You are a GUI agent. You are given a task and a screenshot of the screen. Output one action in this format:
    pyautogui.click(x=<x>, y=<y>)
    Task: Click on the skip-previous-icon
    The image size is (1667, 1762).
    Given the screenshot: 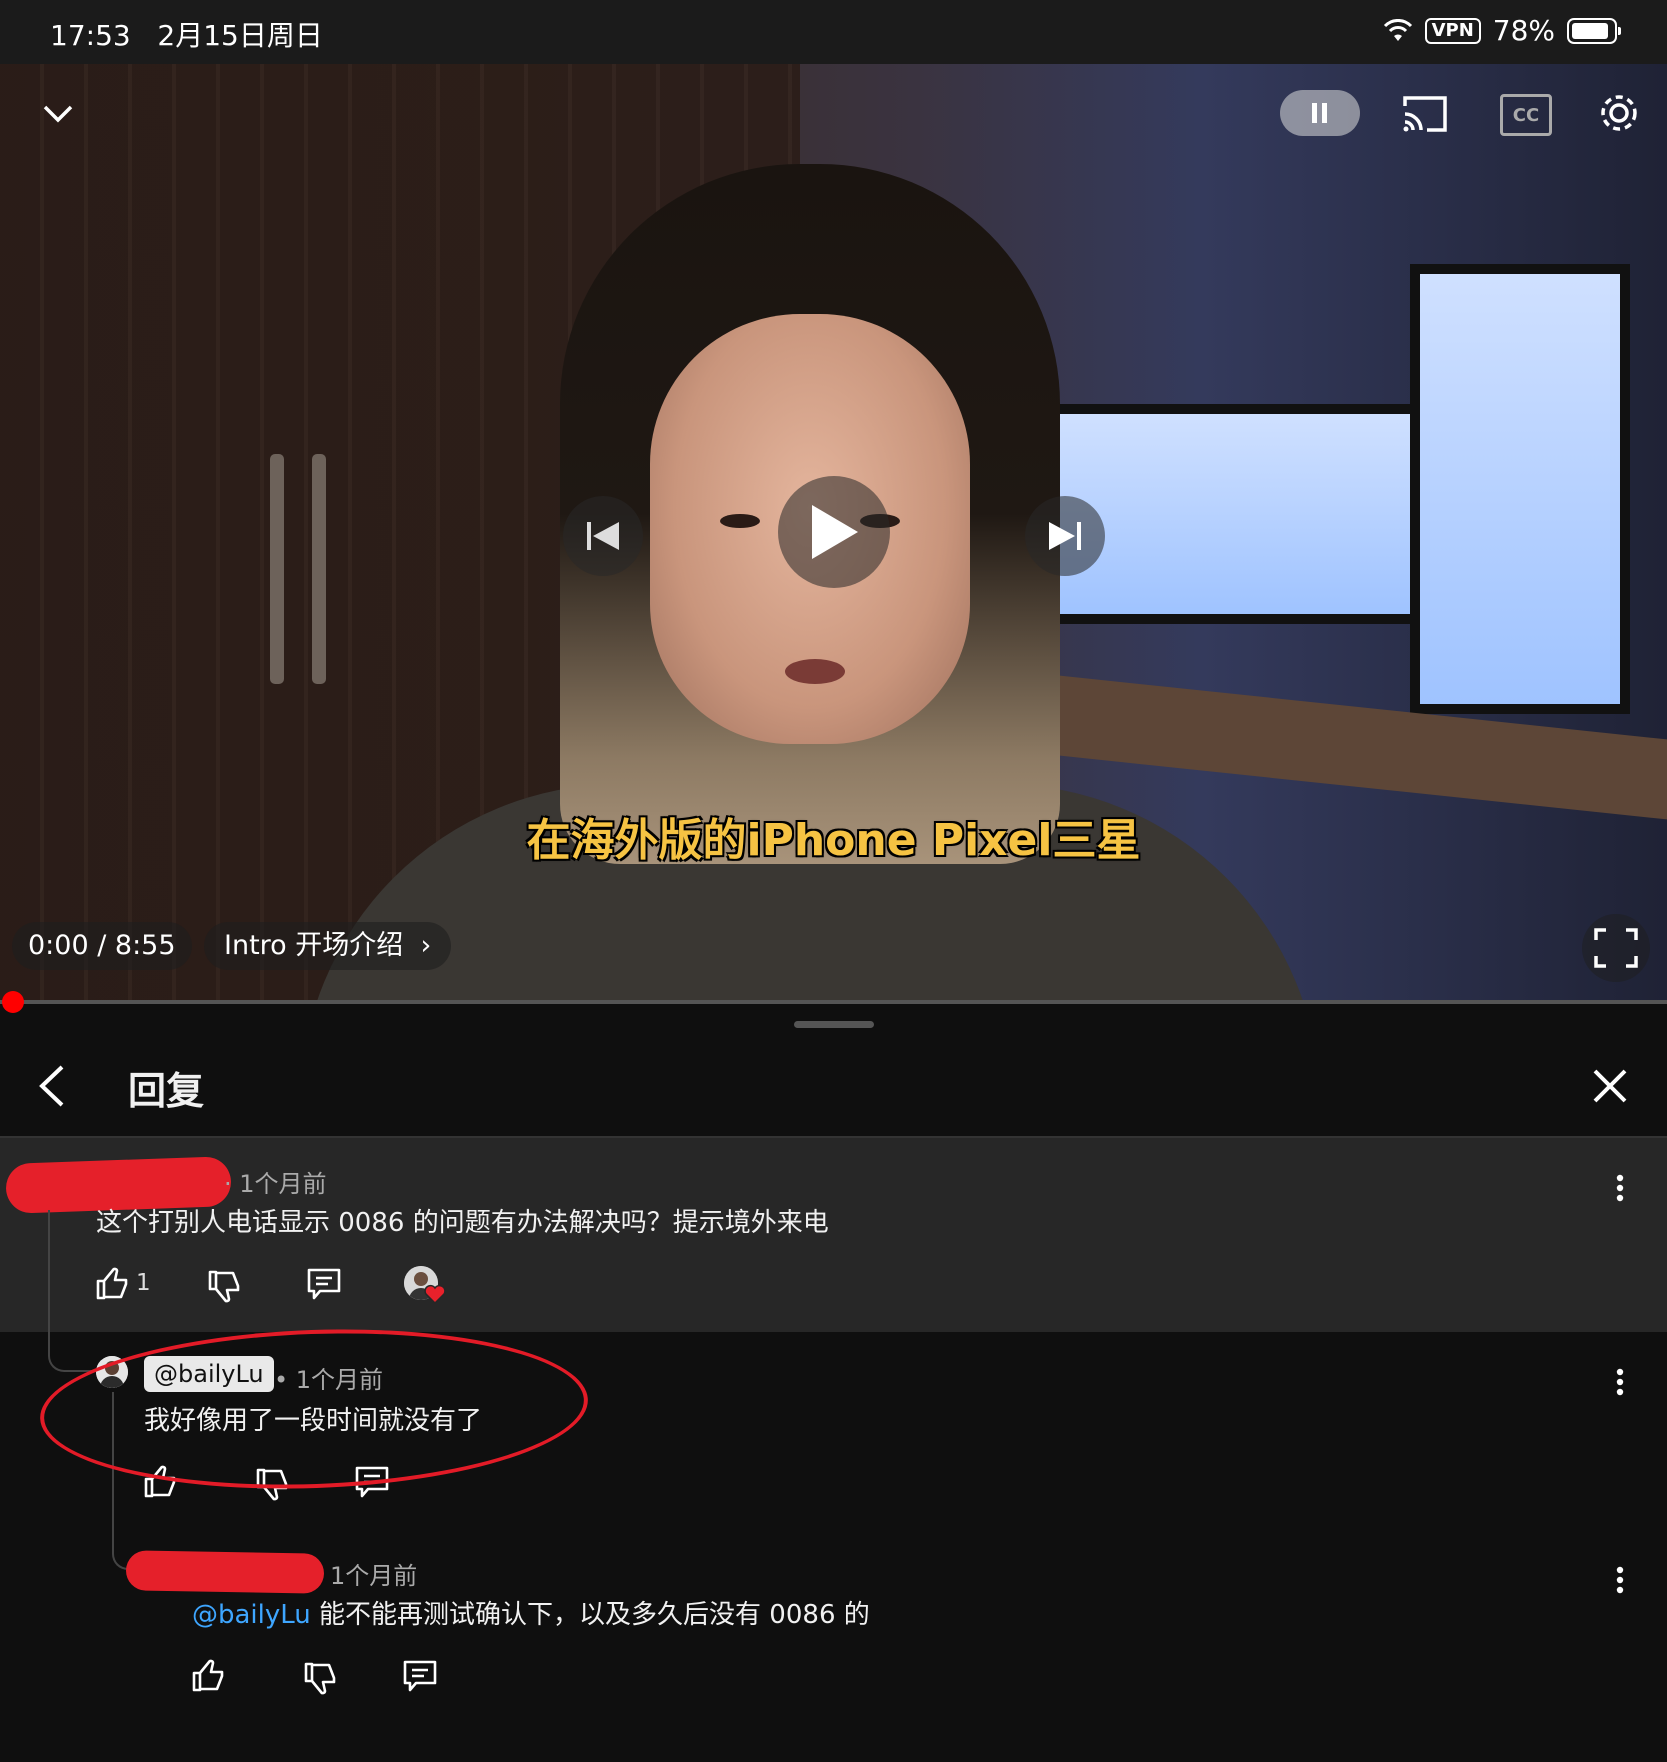 What is the action you would take?
    pyautogui.click(x=603, y=536)
    